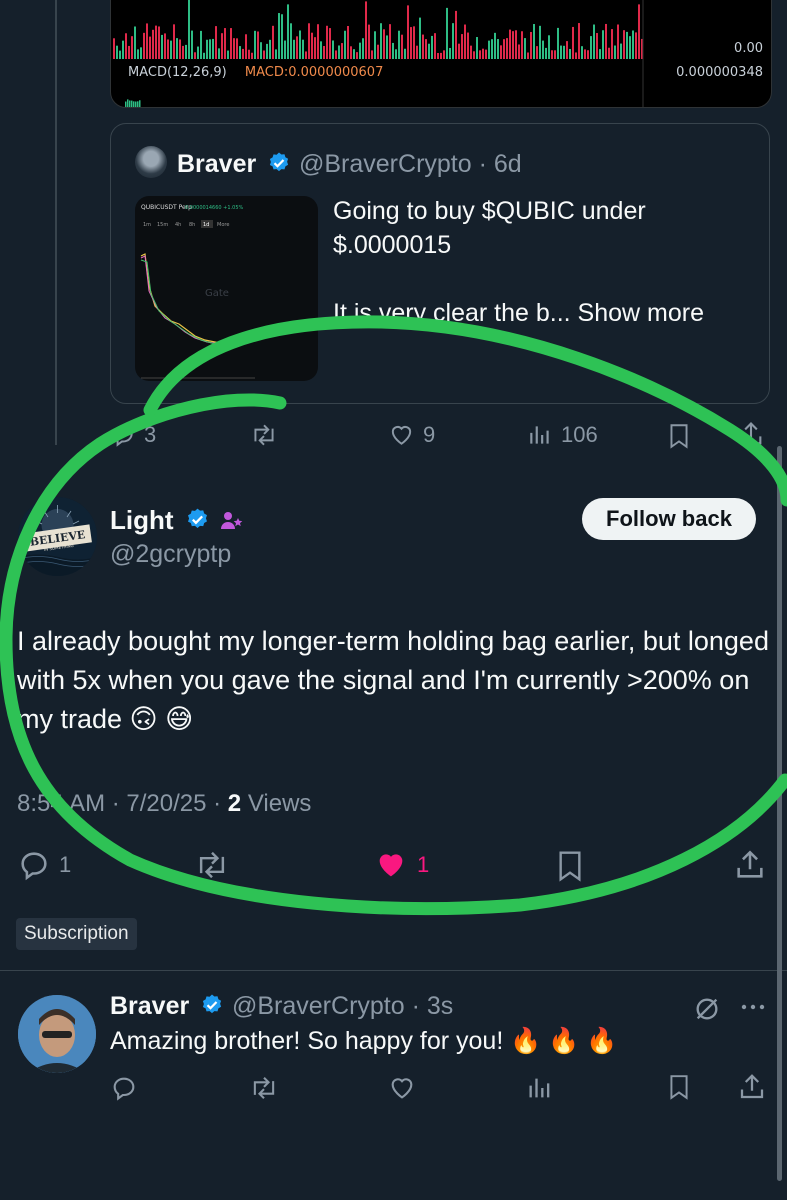  What do you see at coordinates (264, 1088) in the screenshot?
I see `reply-retweet-button` at bounding box center [264, 1088].